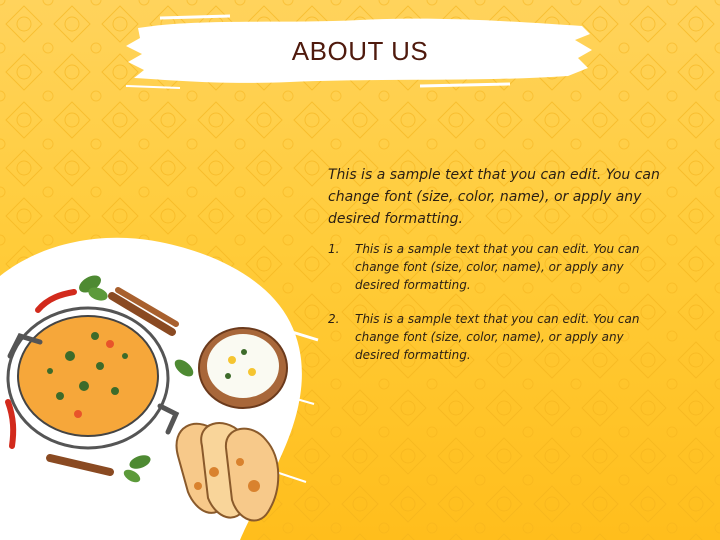 The image size is (720, 540). I want to click on page-title: ABOUT US, so click(360, 51).